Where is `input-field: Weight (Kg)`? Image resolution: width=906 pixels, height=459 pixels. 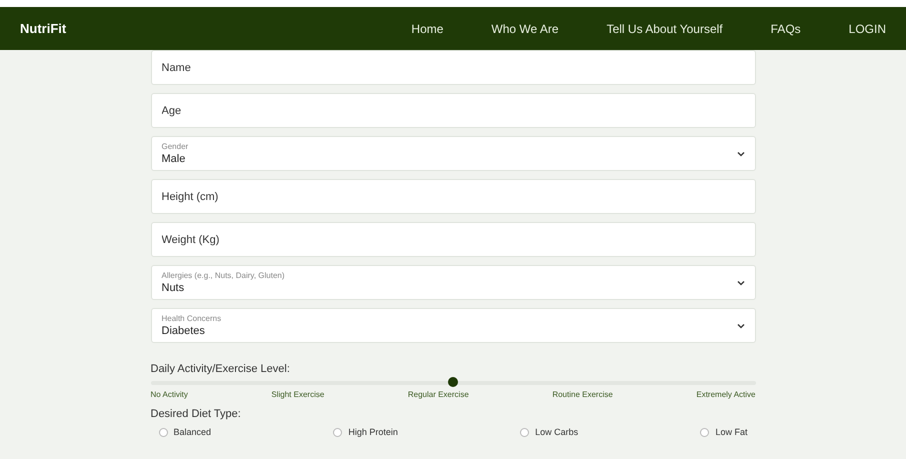 input-field: Weight (Kg) is located at coordinates (453, 239).